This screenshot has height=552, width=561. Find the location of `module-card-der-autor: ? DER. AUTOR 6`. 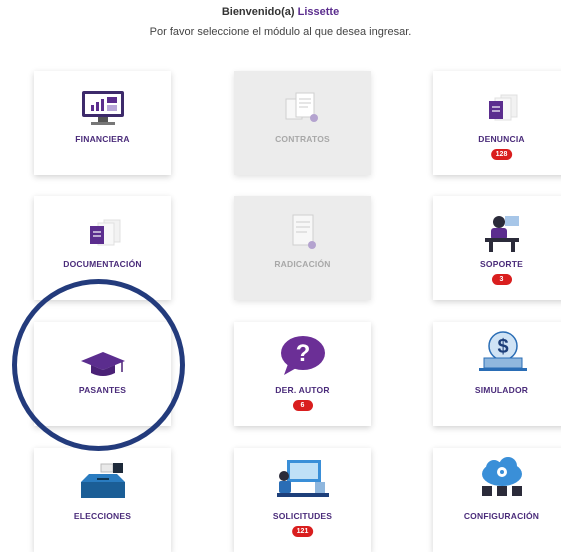

module-card-der-autor: ? DER. AUTOR 6 is located at coordinates (302, 374).